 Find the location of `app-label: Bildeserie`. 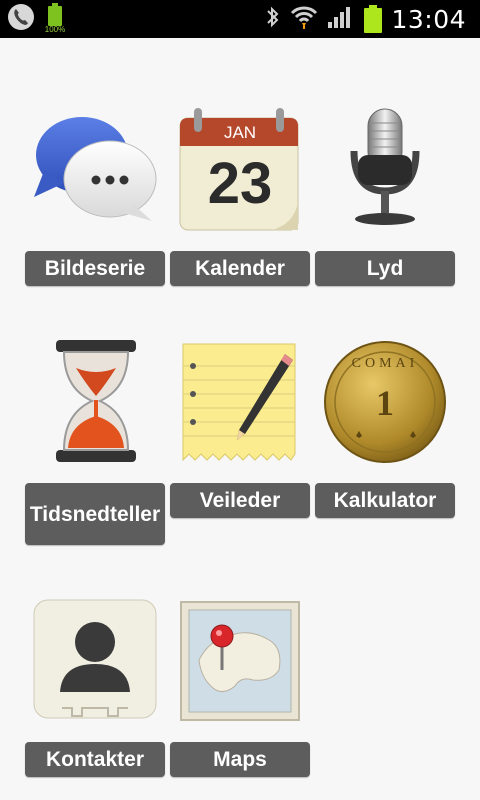

app-label: Bildeserie is located at coordinates (95, 268).